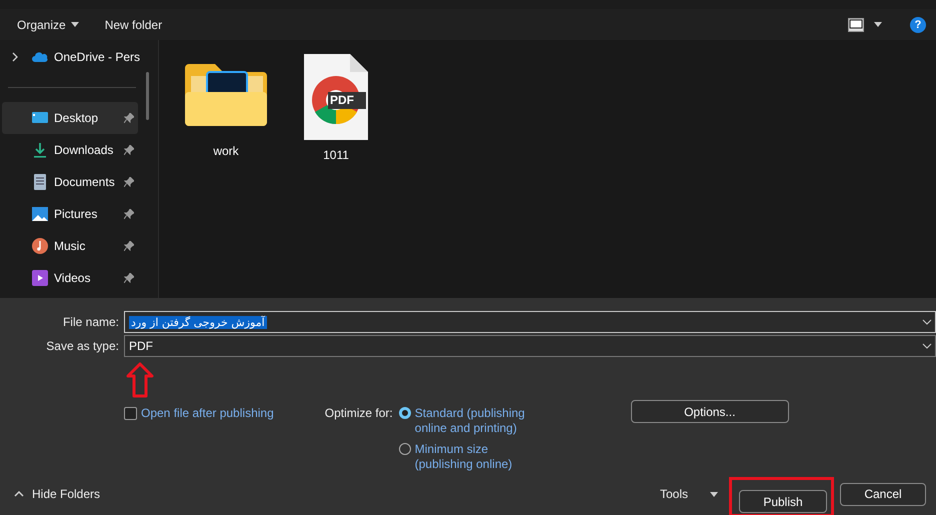 Image resolution: width=936 pixels, height=515 pixels. I want to click on help-icon: ?, so click(918, 24).